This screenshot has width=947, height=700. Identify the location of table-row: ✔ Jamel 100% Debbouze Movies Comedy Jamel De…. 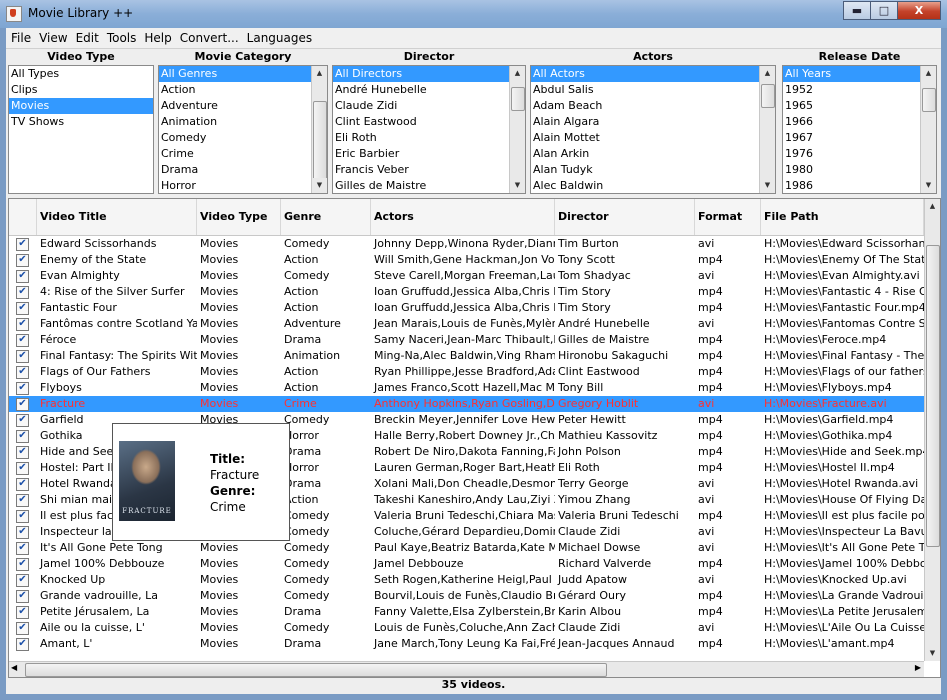
(466, 564).